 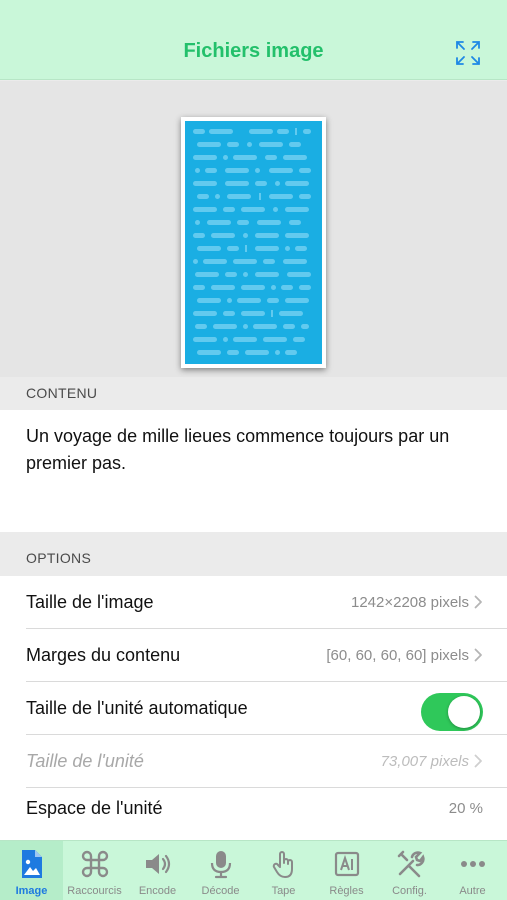 I want to click on more-icon, so click(x=472, y=864).